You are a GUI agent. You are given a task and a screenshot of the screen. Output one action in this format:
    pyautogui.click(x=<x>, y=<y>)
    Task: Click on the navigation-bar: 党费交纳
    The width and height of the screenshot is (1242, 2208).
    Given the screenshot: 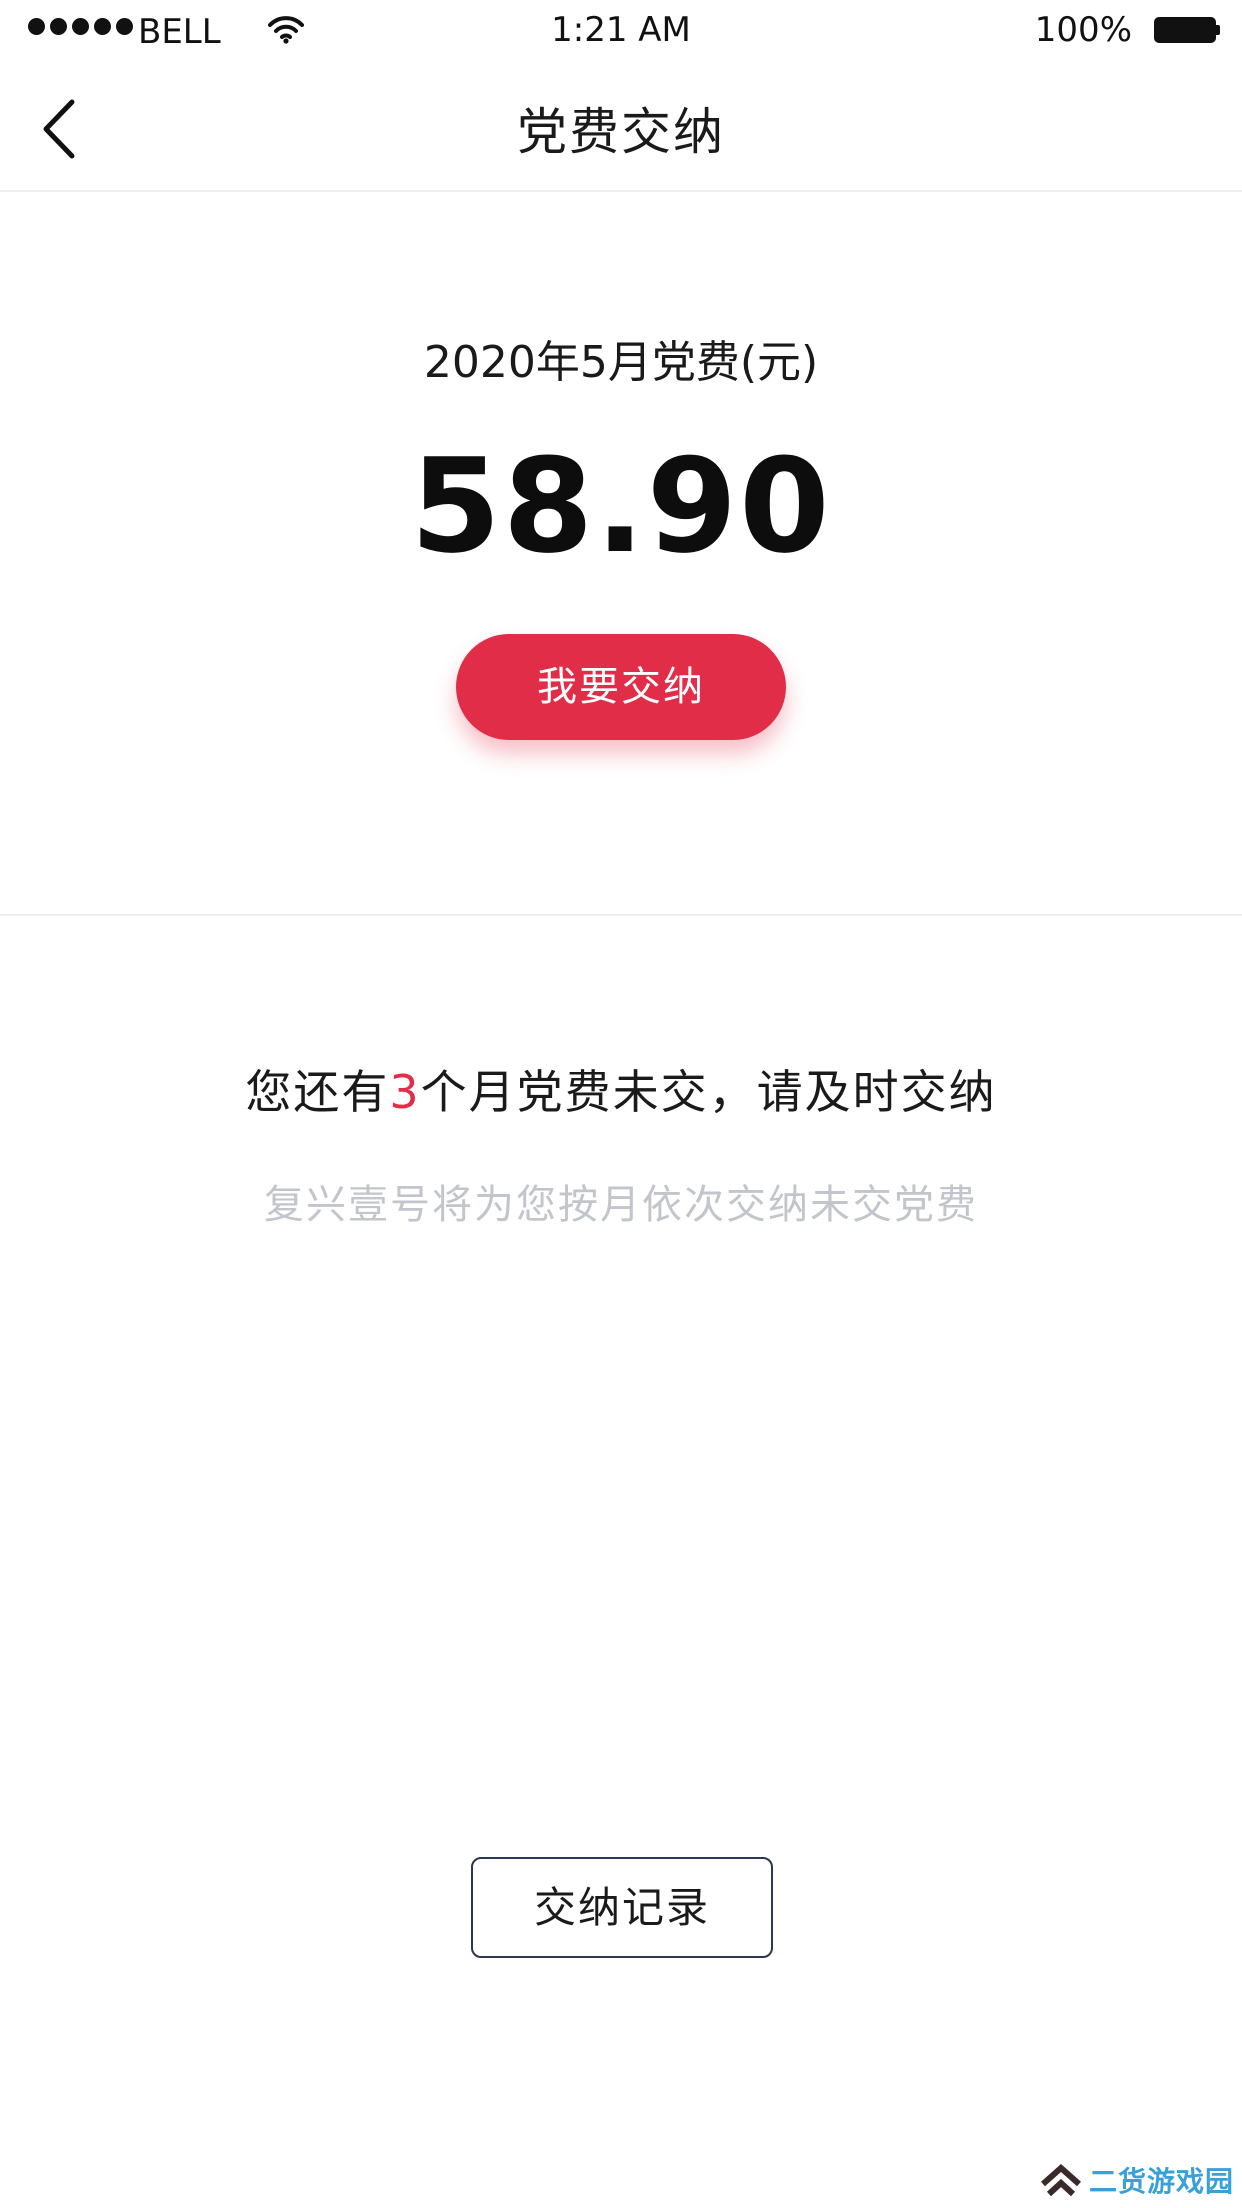 What is the action you would take?
    pyautogui.click(x=621, y=128)
    